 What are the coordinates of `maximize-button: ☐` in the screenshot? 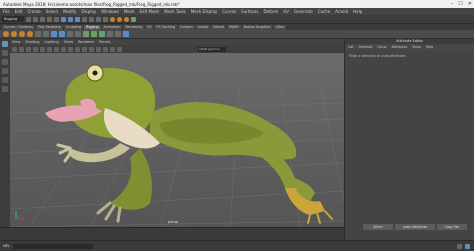 It's located at (460, 4).